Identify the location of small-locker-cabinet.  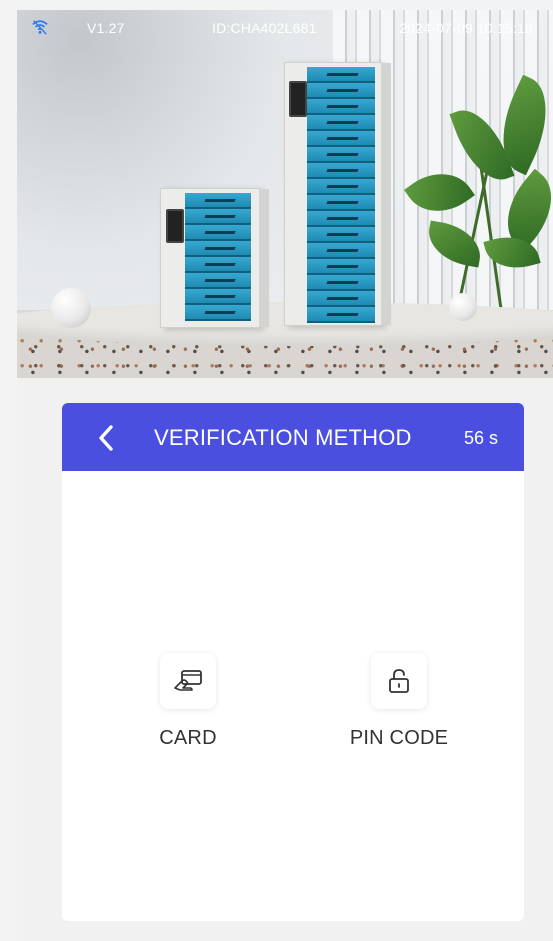
(214, 258).